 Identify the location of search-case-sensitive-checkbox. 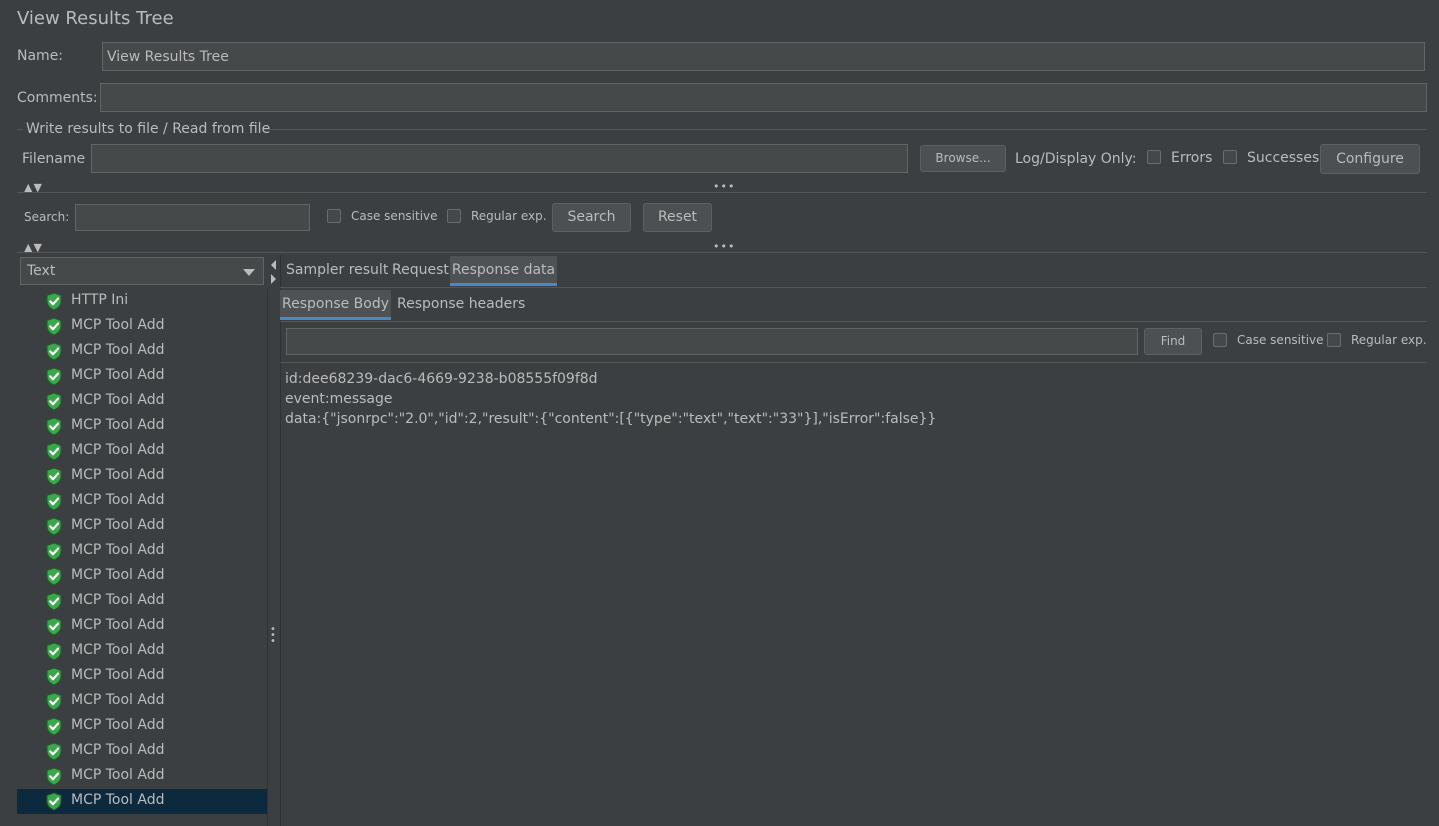
(334, 216).